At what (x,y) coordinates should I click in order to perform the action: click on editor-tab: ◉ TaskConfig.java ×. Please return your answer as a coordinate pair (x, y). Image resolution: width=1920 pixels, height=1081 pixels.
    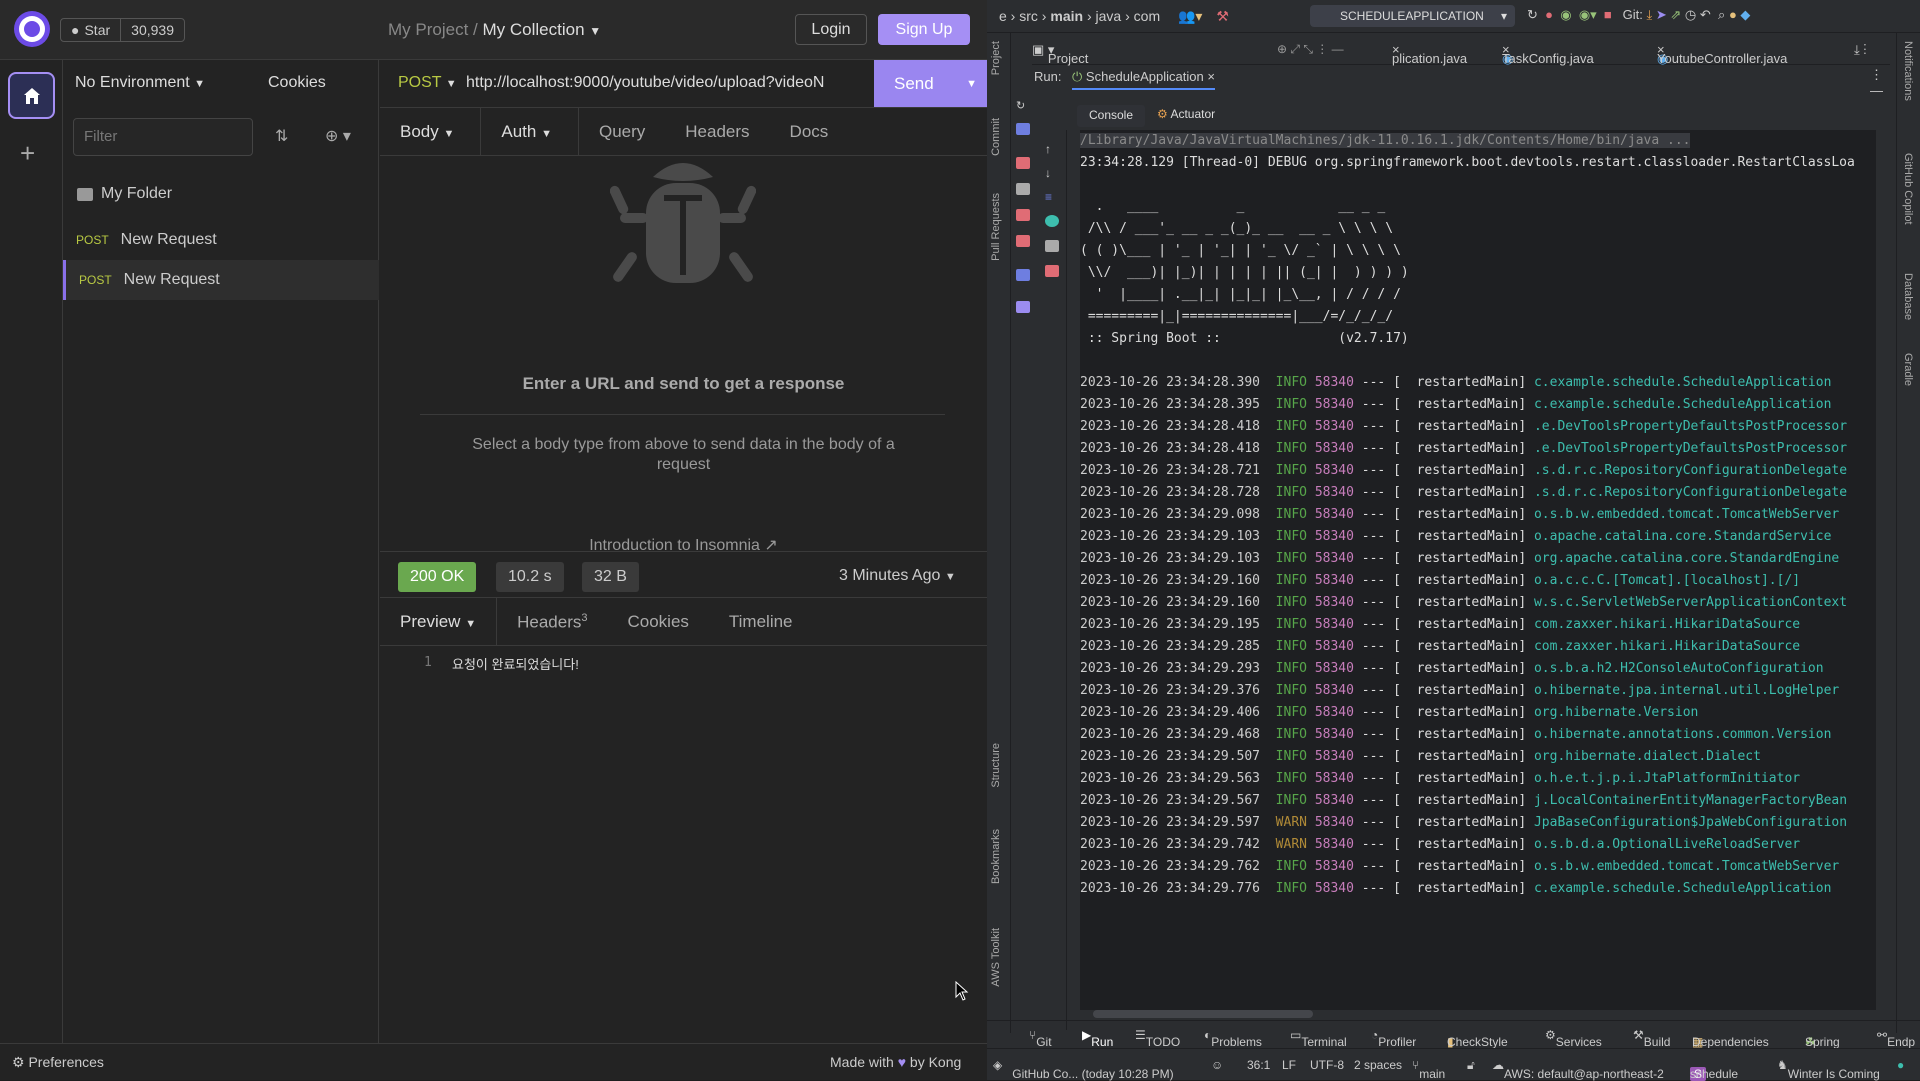
    Looking at the image, I should click on (1548, 54).